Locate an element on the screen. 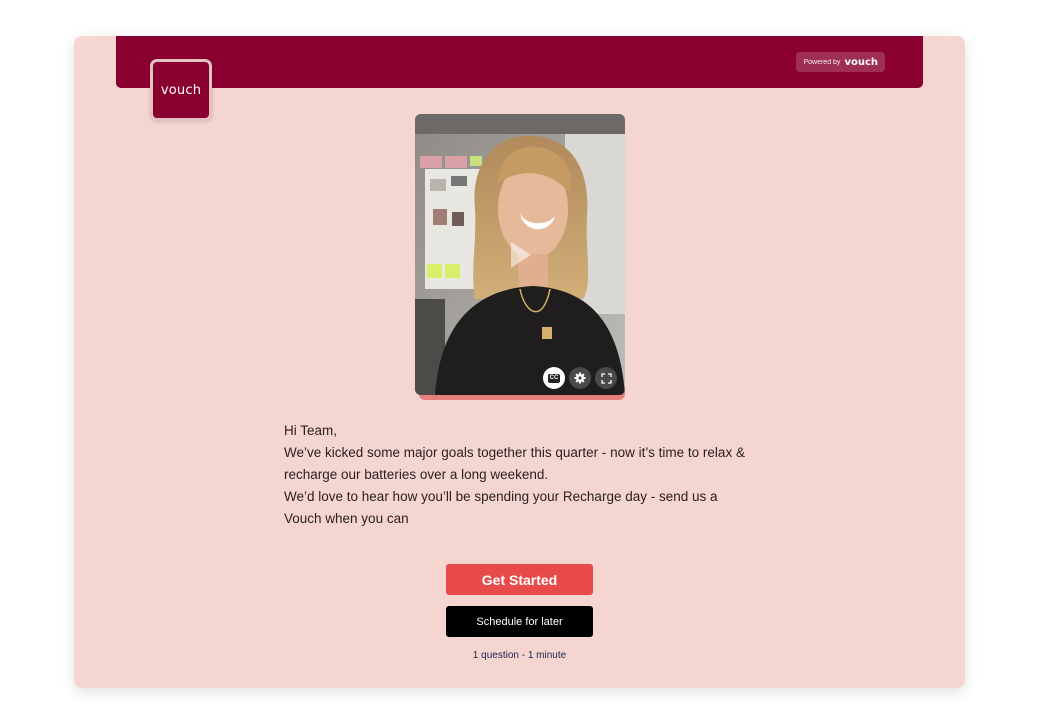 The width and height of the screenshot is (1040, 724). company-logo: vouch is located at coordinates (181, 90).